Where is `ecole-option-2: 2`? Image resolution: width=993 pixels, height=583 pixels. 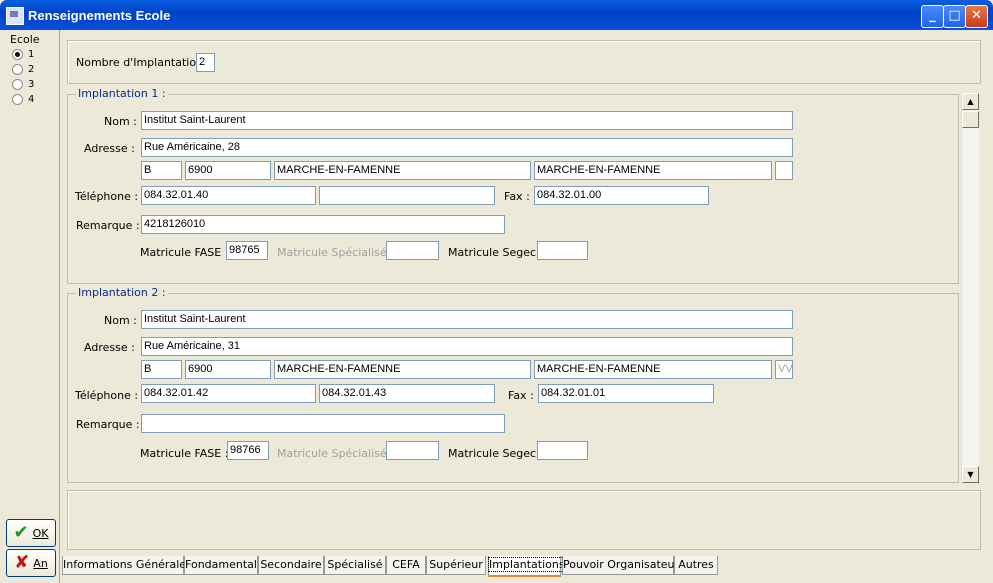
ecole-option-2: 2 is located at coordinates (23, 69).